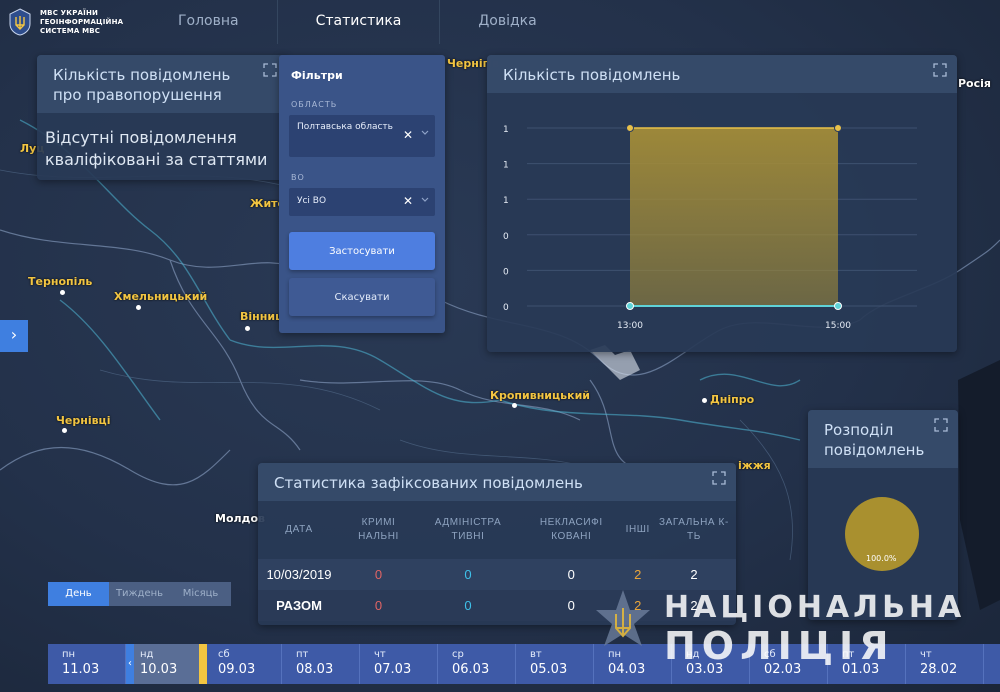 The image size is (1000, 692). Describe the element at coordinates (881, 558) in the screenshot. I see `pie-percent-label: 100.0%` at that location.